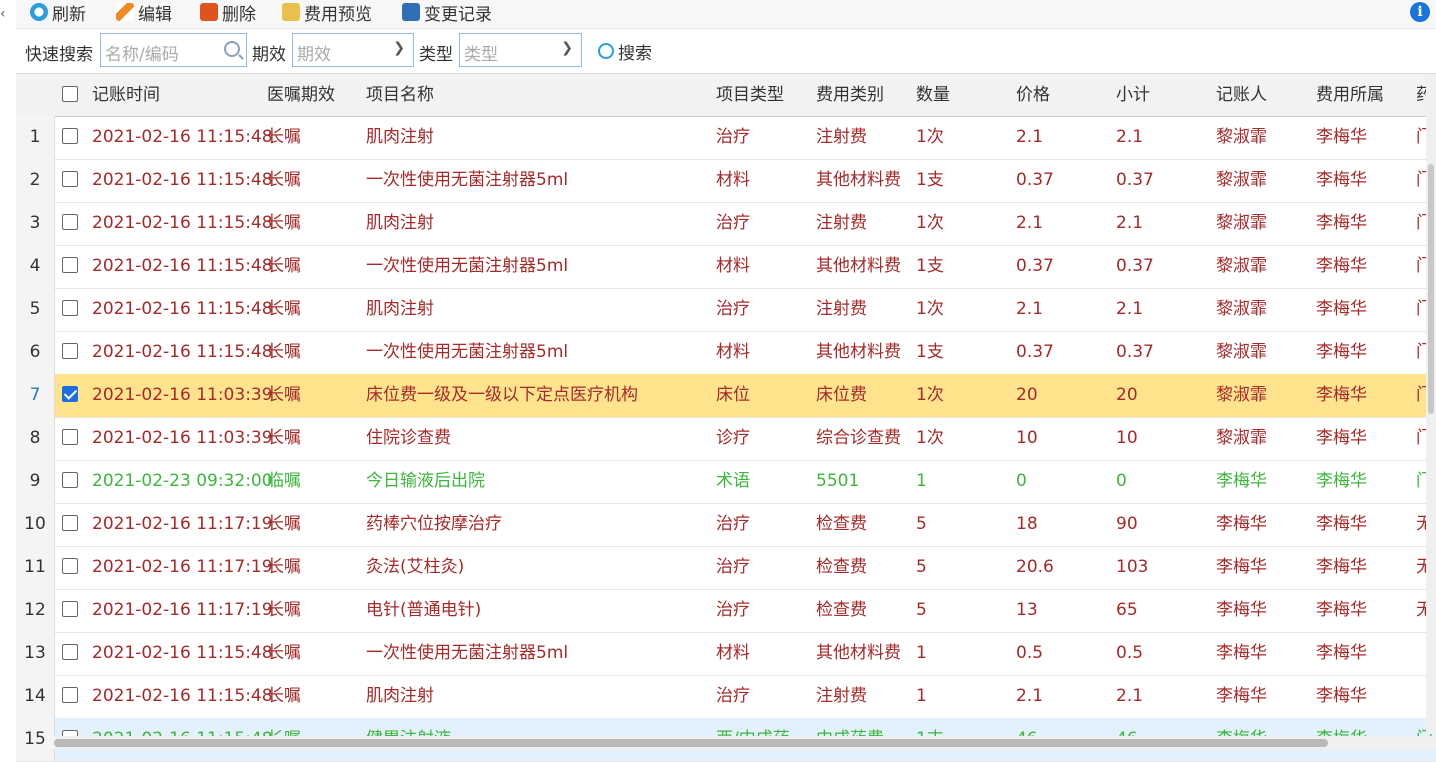  I want to click on column-header: 记账人, so click(1241, 95).